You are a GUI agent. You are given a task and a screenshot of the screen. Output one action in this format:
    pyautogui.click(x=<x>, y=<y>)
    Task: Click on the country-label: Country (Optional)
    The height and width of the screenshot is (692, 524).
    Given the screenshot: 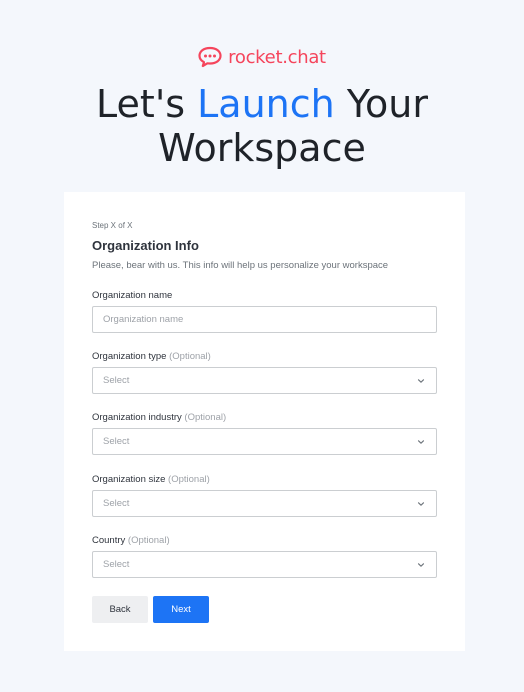 What is the action you would take?
    pyautogui.click(x=131, y=540)
    